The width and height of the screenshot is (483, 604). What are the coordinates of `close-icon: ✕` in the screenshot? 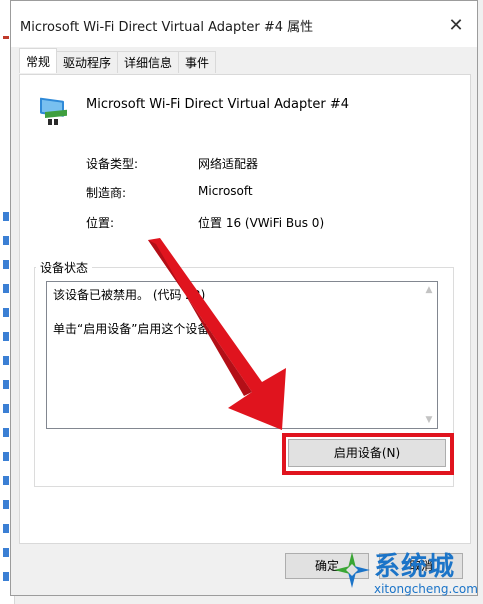 It's located at (456, 25).